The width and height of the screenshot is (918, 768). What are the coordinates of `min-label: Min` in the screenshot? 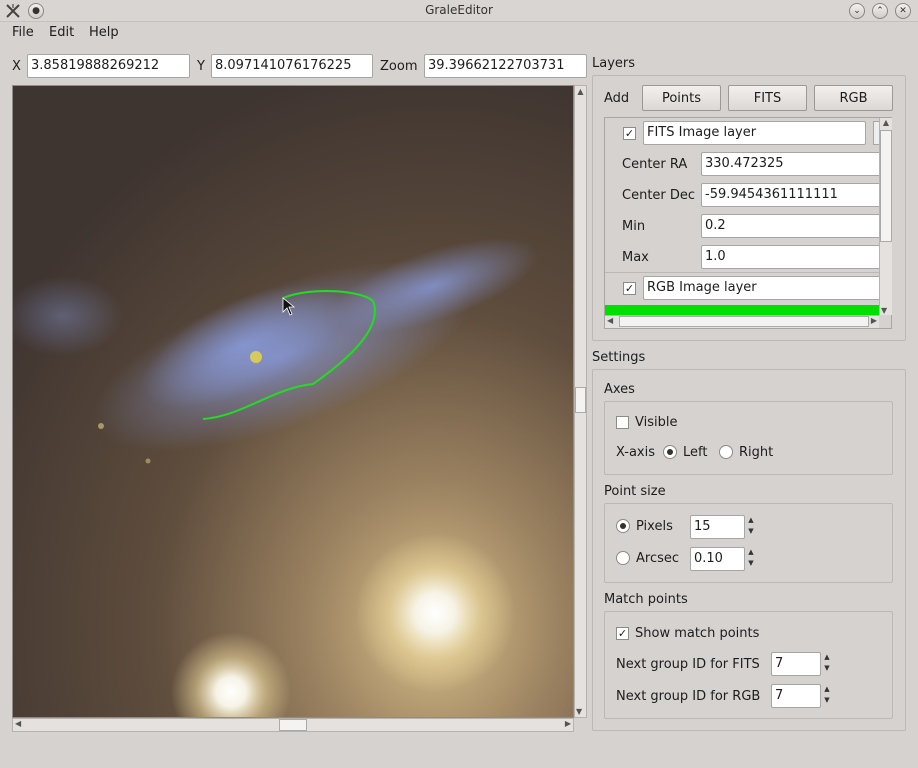 It's located at (634, 226).